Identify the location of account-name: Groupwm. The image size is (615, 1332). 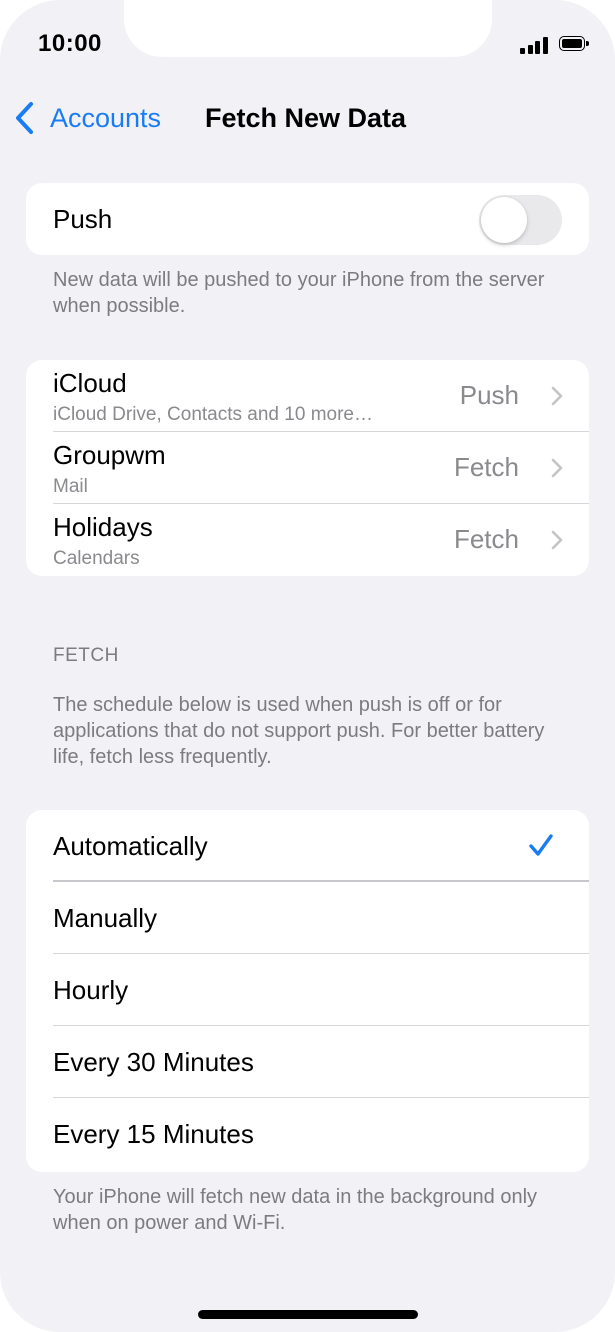
(109, 455).